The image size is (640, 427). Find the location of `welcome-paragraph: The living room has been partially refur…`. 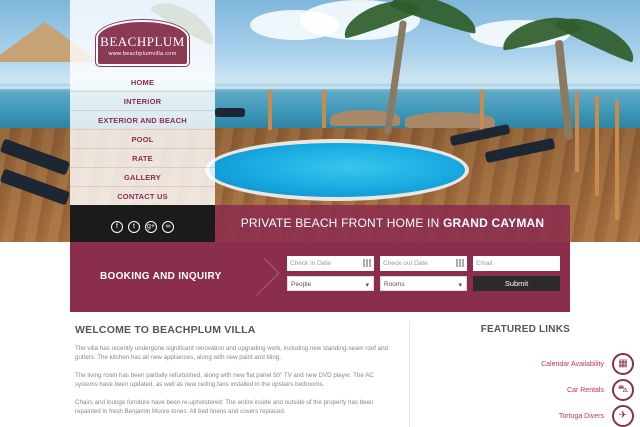

welcome-paragraph: The living room has been partially refur… is located at coordinates (224, 380).